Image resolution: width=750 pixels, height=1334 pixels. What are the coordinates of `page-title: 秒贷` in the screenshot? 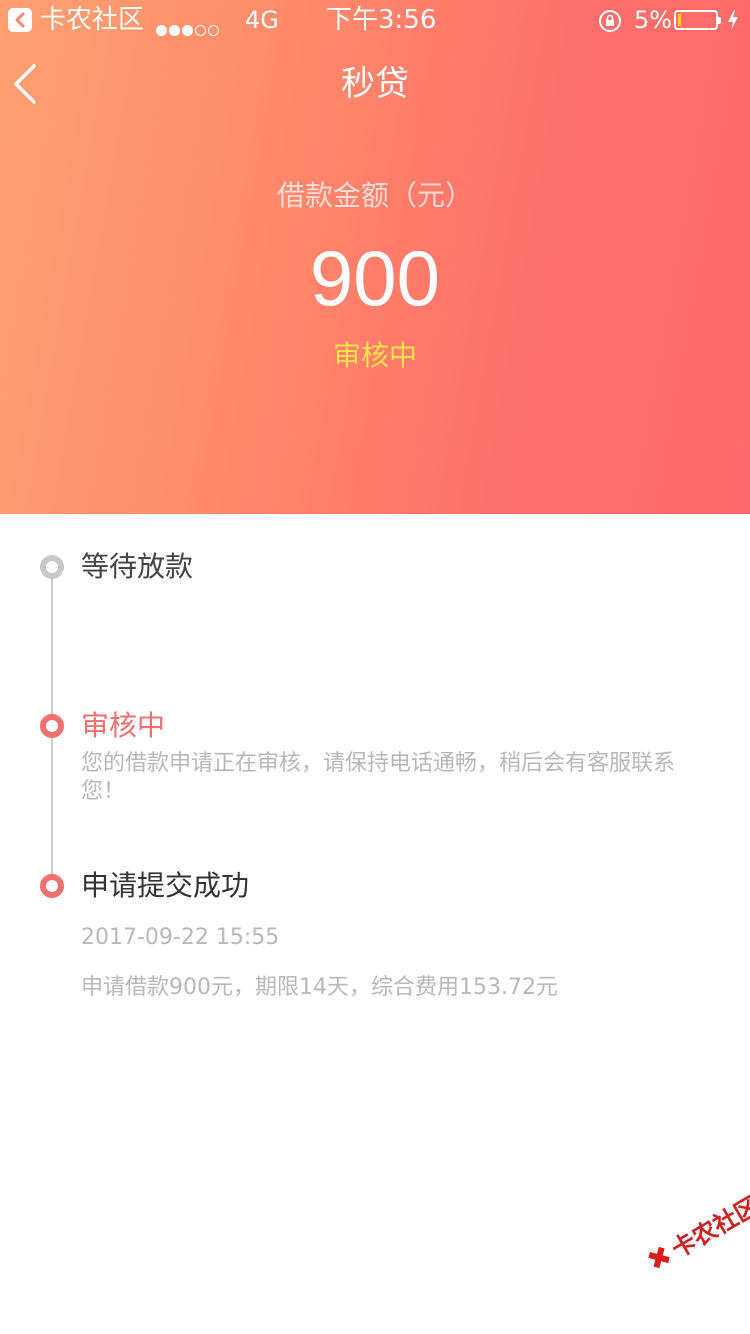 It's located at (375, 84).